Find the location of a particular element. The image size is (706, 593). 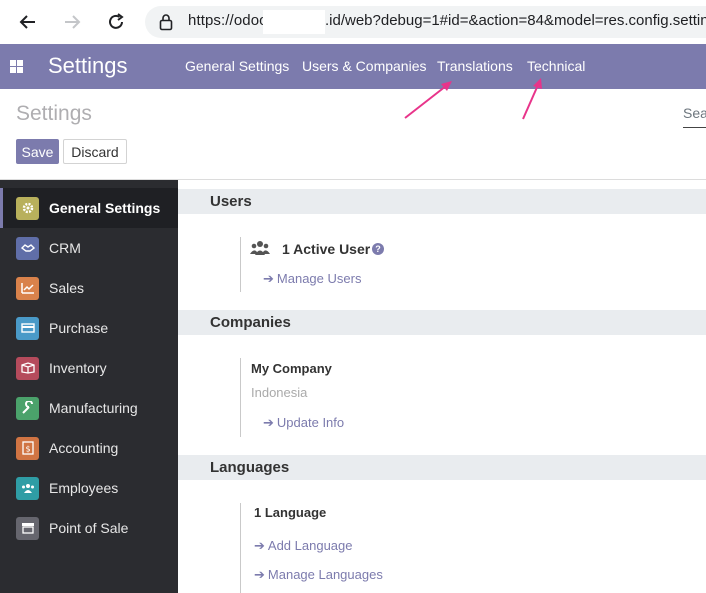

breadcrumb: Settings is located at coordinates (54, 113).